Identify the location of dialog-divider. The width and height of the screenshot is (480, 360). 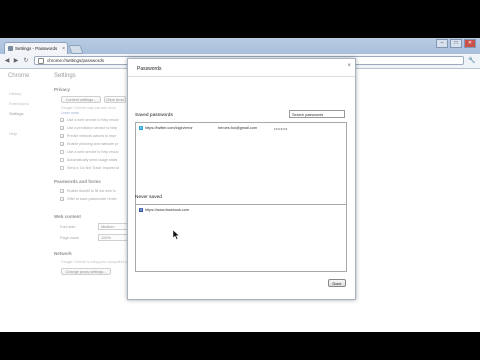
(241, 76).